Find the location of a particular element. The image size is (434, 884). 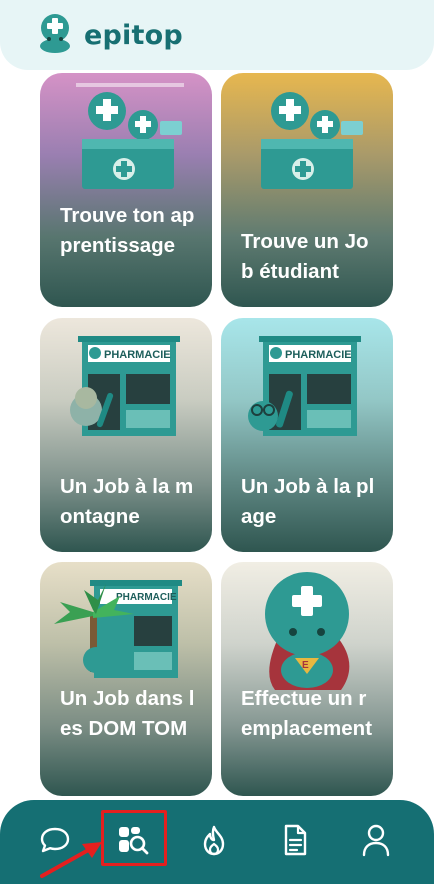

card-label: Un Job dans les DOM TOM is located at coordinates (127, 713).